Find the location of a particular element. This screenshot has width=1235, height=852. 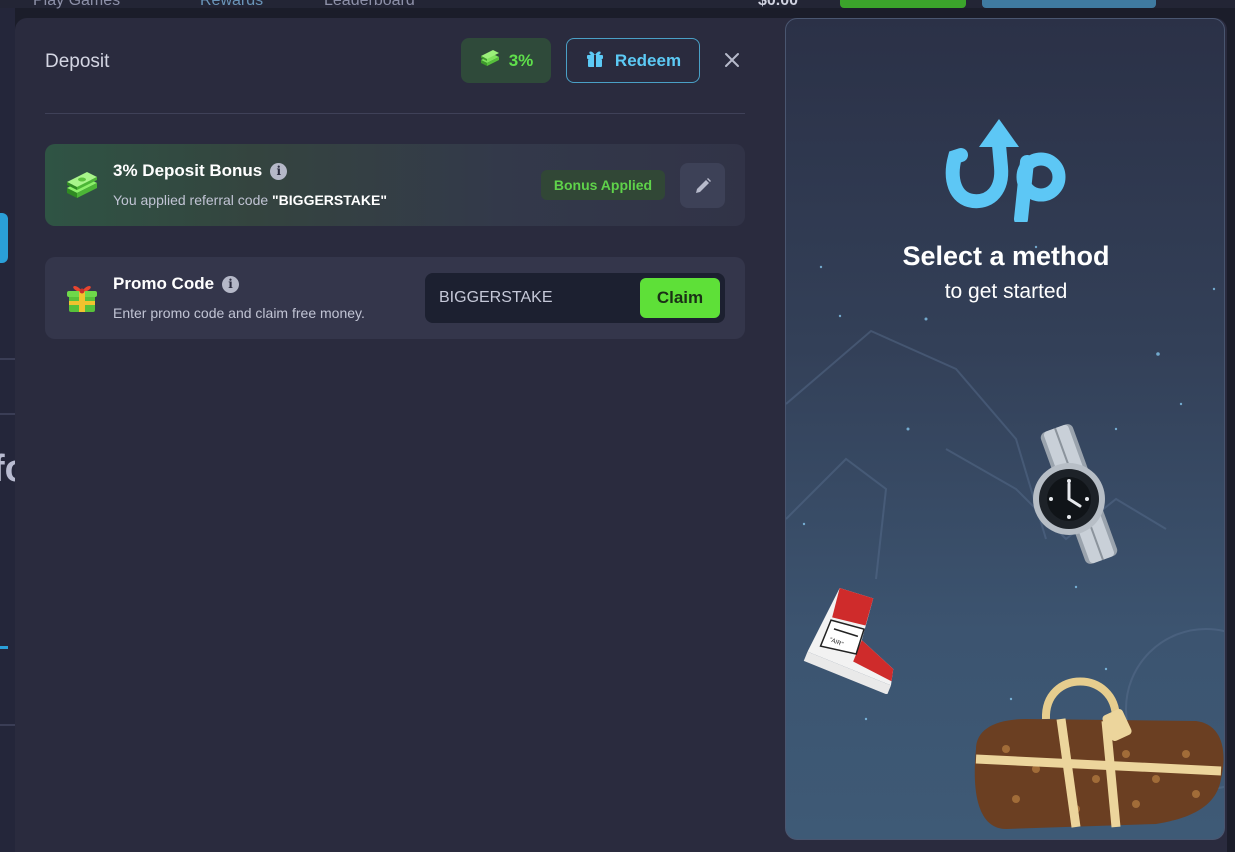

edit-referral-button is located at coordinates (702, 185).